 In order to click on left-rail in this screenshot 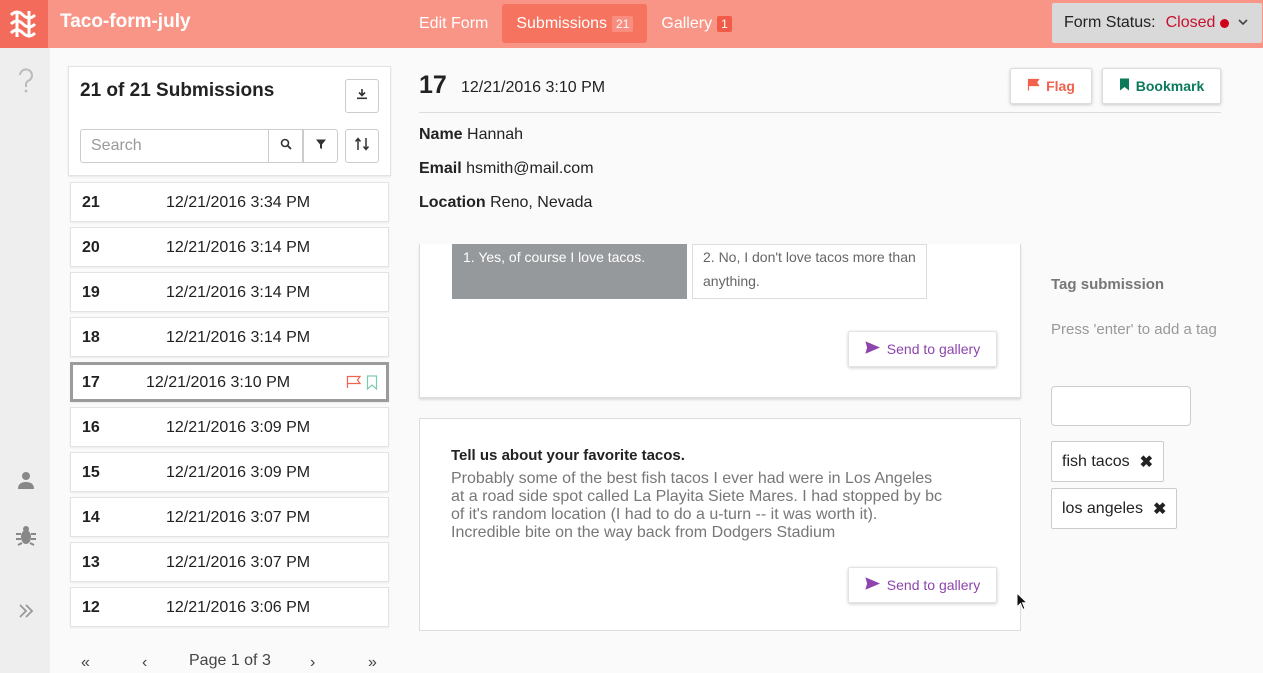, I will do `click(25, 360)`.